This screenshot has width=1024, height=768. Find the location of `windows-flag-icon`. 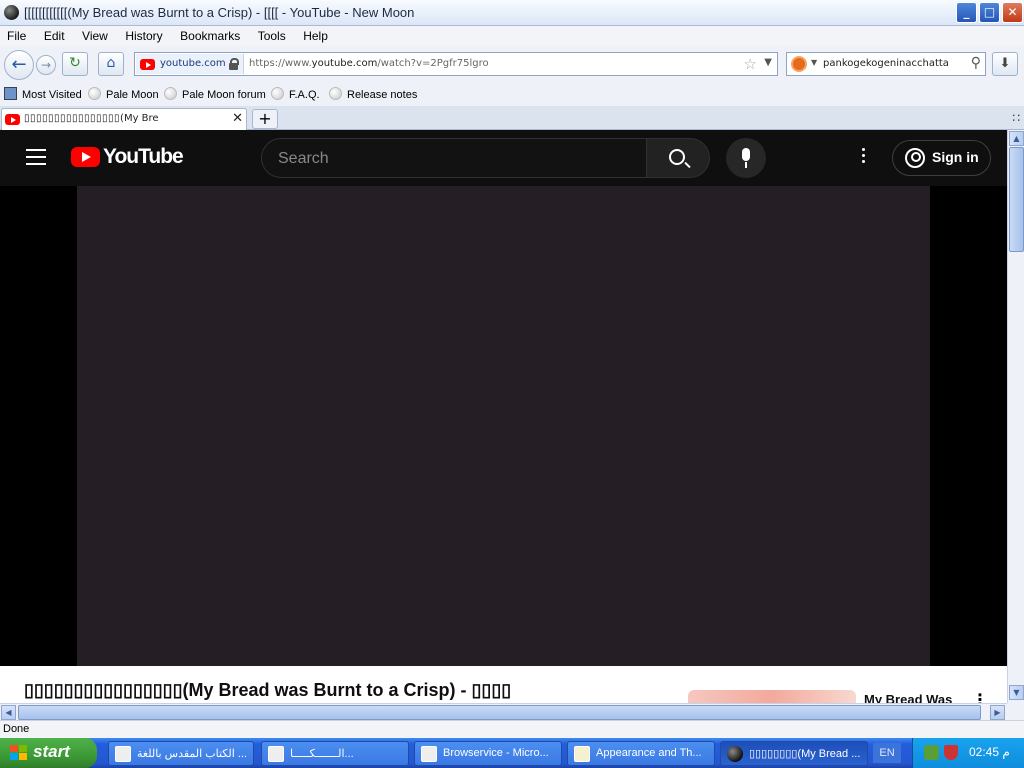

windows-flag-icon is located at coordinates (18, 753).